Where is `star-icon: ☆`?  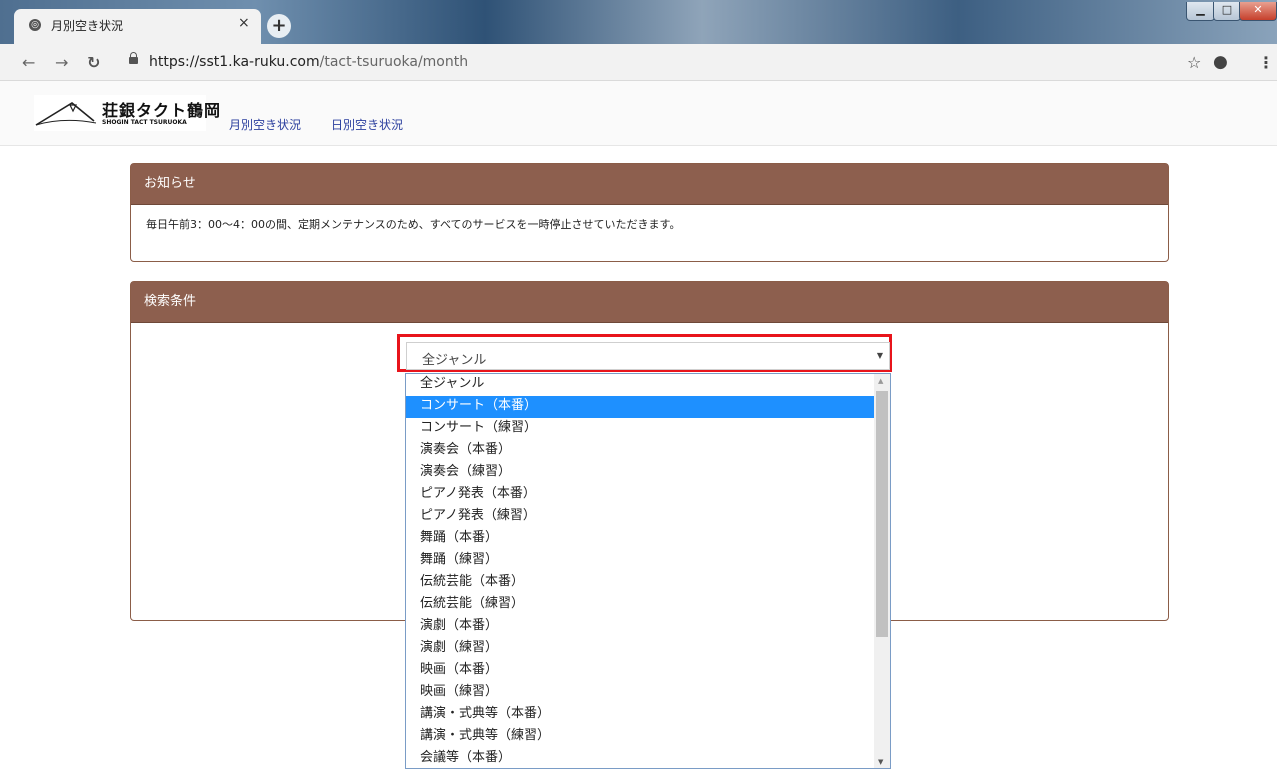
star-icon: ☆ is located at coordinates (1194, 62).